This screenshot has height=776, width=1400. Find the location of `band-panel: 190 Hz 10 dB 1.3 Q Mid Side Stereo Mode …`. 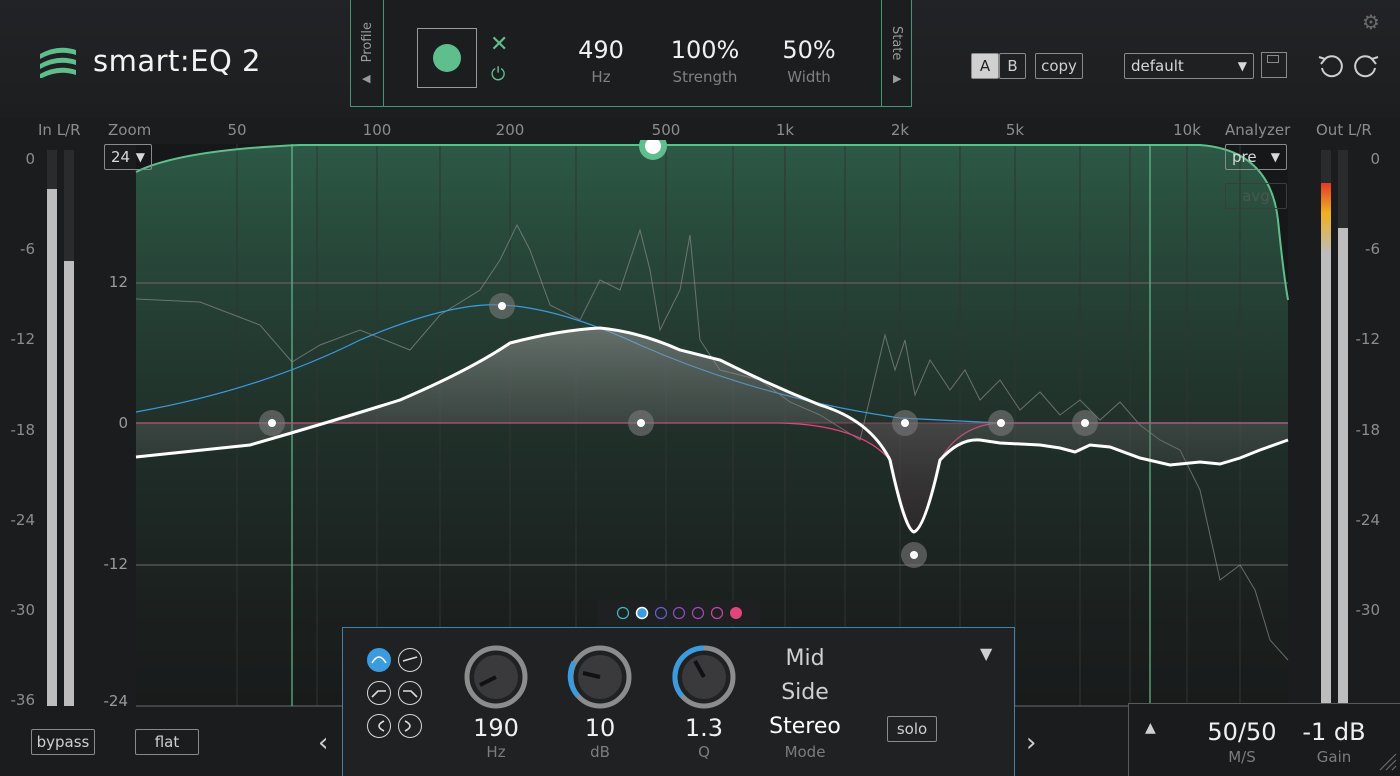

band-panel: 190 Hz 10 dB 1.3 Q Mid Side Stereo Mode … is located at coordinates (678, 701).